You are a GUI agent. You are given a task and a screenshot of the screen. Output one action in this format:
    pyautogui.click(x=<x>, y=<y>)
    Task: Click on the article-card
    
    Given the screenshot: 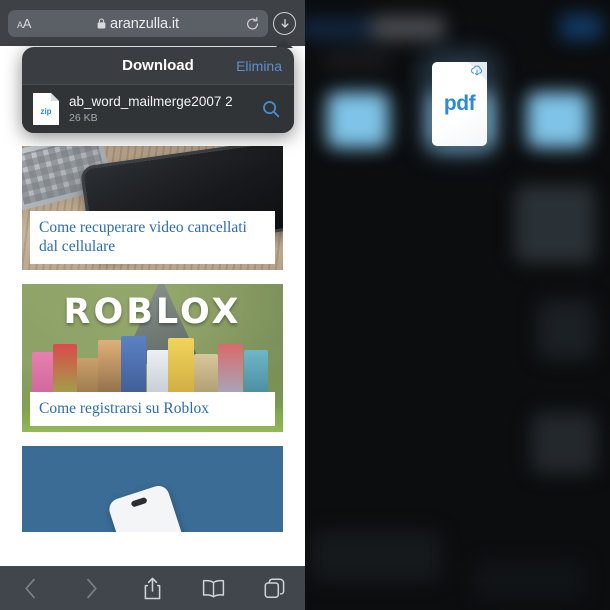 What is the action you would take?
    pyautogui.click(x=152, y=489)
    